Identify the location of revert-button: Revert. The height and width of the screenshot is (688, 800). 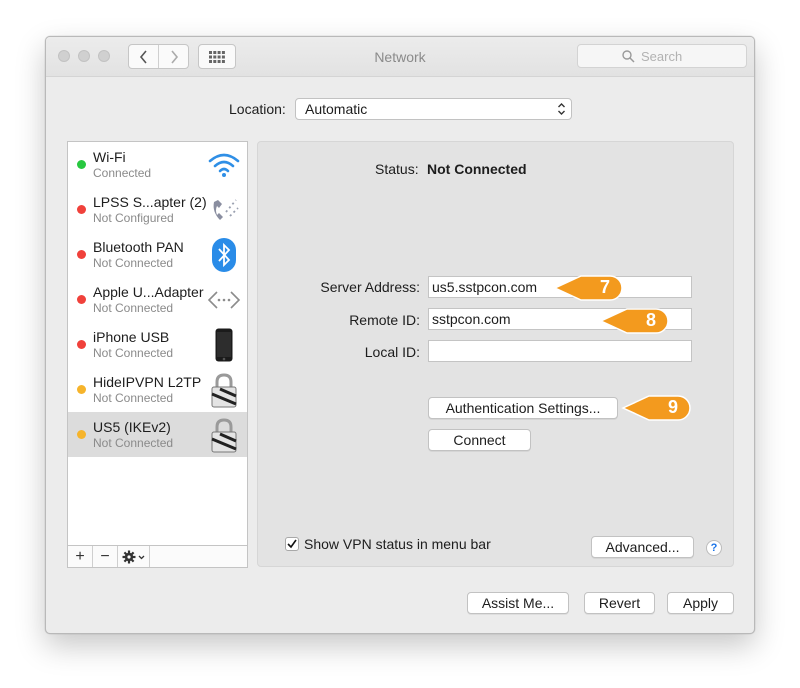
(619, 603).